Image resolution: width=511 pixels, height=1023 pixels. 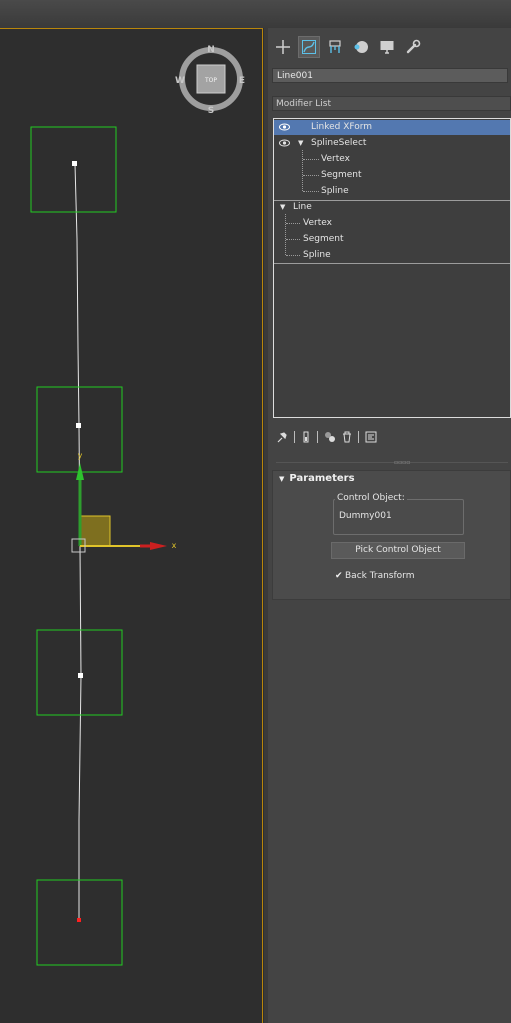 I want to click on make-unique-icon, so click(x=330, y=437).